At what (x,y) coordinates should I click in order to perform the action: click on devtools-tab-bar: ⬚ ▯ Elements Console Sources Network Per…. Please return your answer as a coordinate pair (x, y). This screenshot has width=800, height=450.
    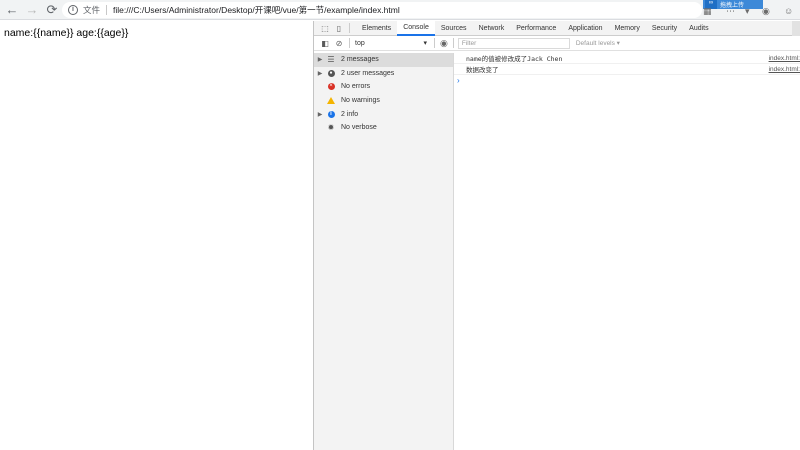
    Looking at the image, I should click on (557, 28).